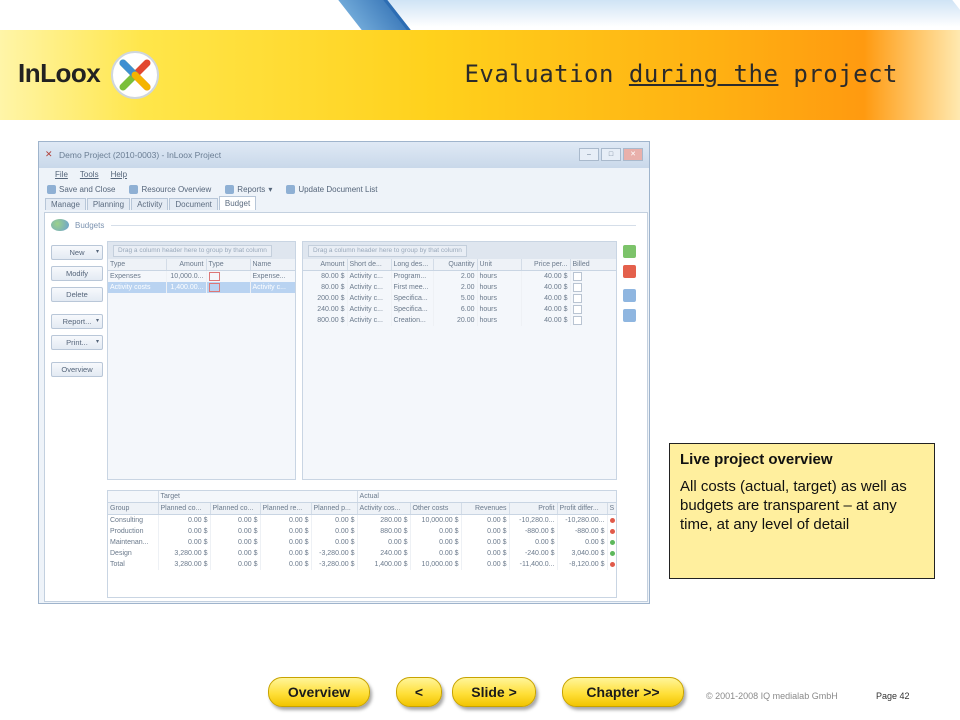 The image size is (960, 720). I want to click on page-number: Page 42, so click(893, 696).